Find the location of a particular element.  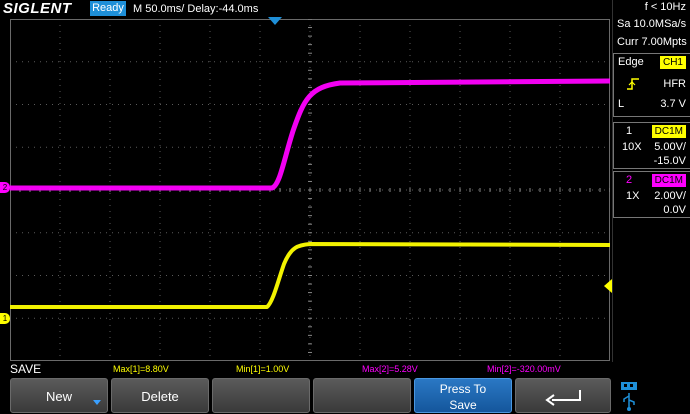

new-button: New is located at coordinates (59, 395).